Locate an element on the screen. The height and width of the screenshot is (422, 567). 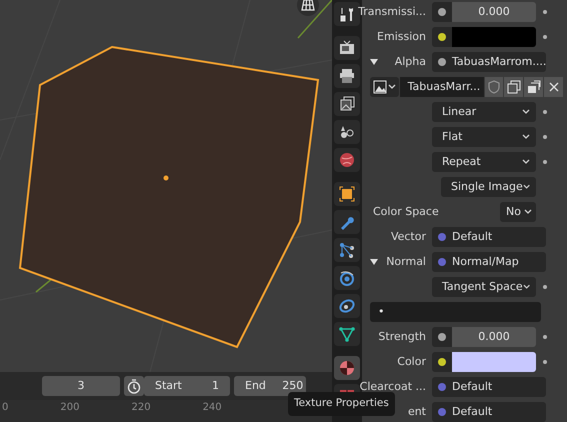
material-icon is located at coordinates (347, 368).